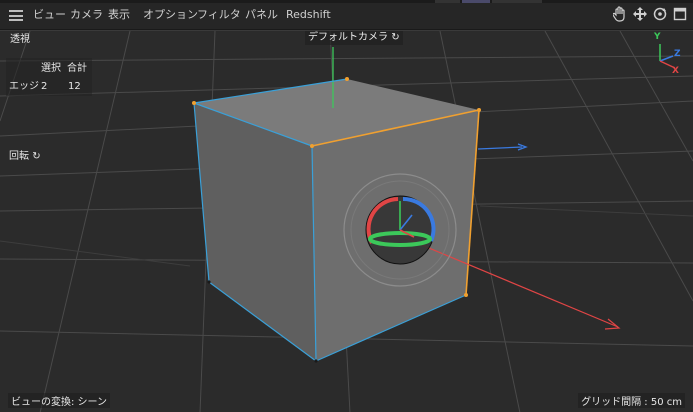 This screenshot has width=693, height=412. What do you see at coordinates (675, 71) in the screenshot?
I see `axis-label-x: X` at bounding box center [675, 71].